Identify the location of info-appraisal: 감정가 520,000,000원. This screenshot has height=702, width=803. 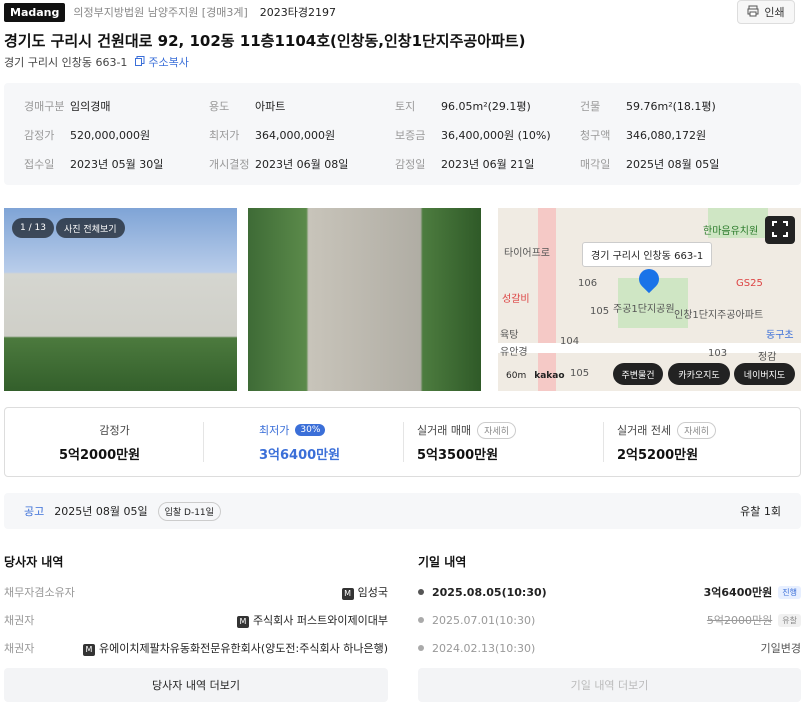
(87, 135).